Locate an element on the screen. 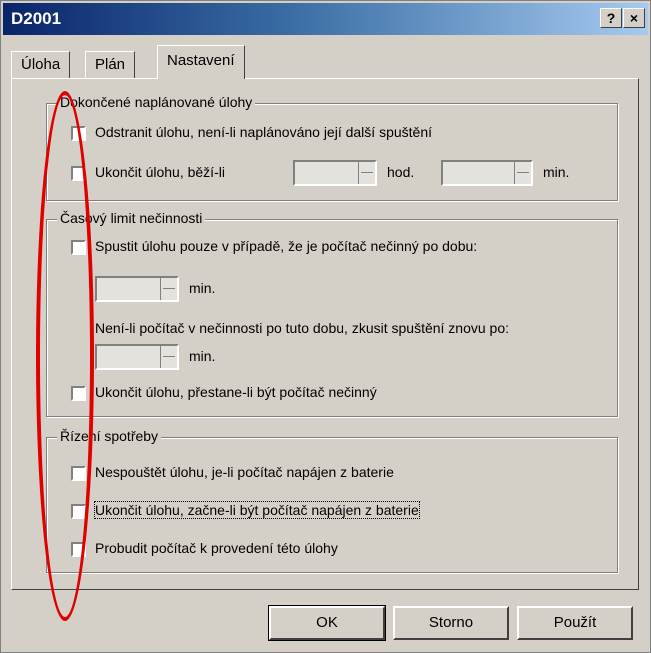 This screenshot has height=653, width=651. tab-task: Úloha is located at coordinates (41, 65).